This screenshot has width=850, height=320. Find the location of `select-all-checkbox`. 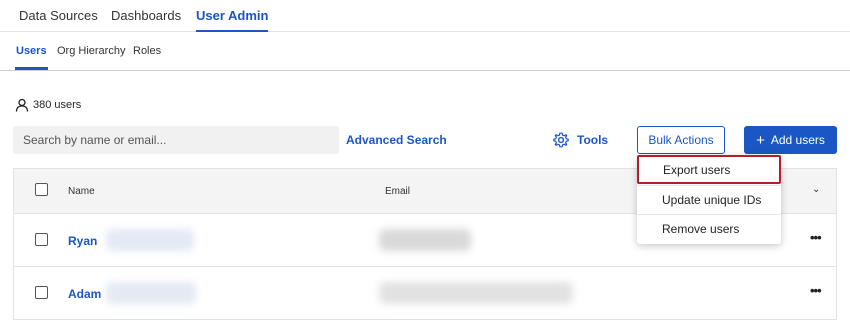

select-all-checkbox is located at coordinates (41, 189).